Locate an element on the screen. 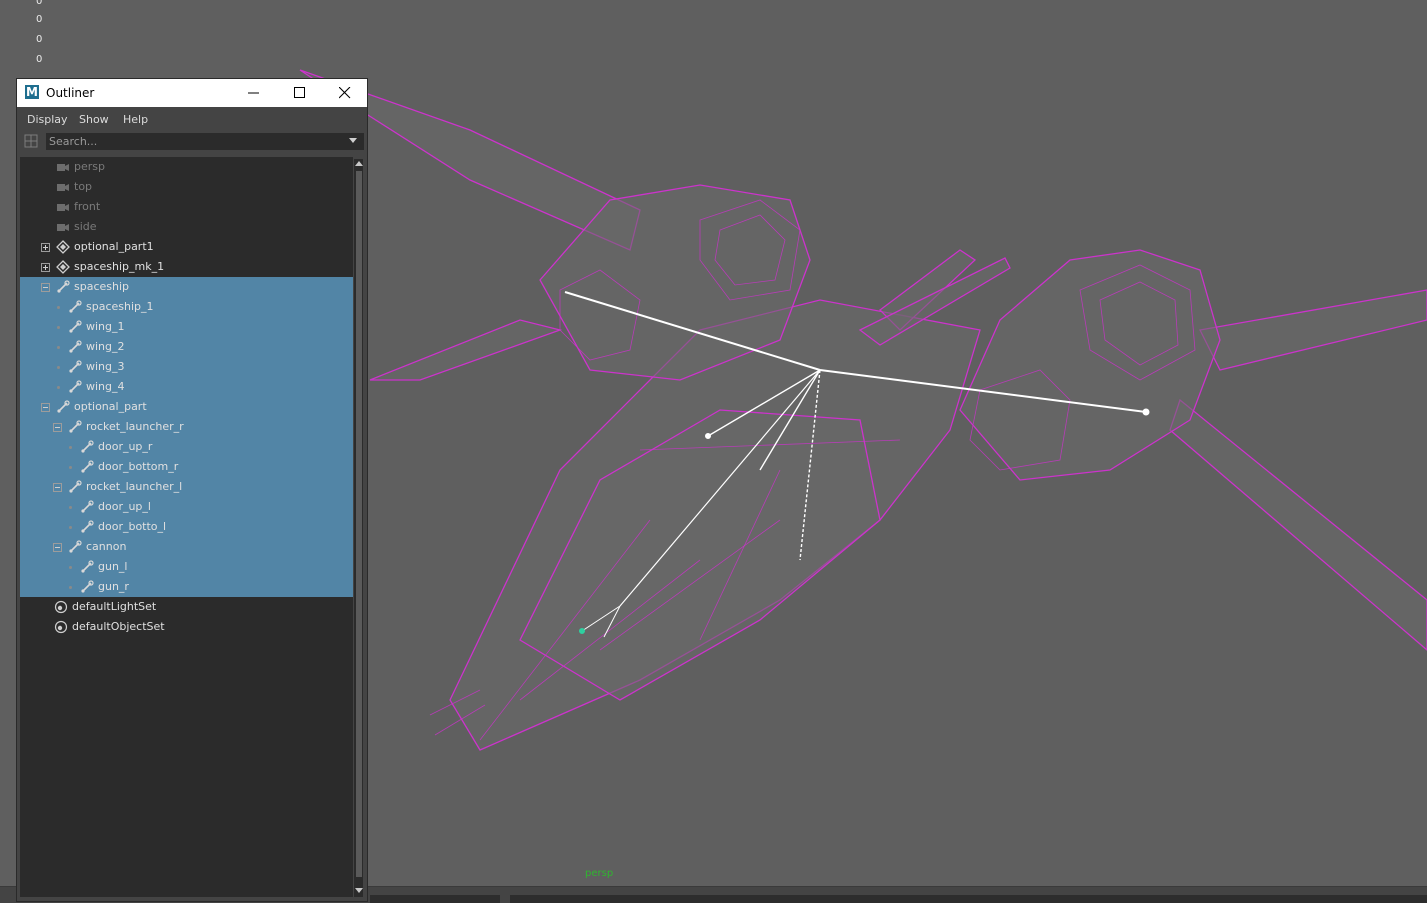 This screenshot has height=903, width=1427. tree-item: top is located at coordinates (186, 187).